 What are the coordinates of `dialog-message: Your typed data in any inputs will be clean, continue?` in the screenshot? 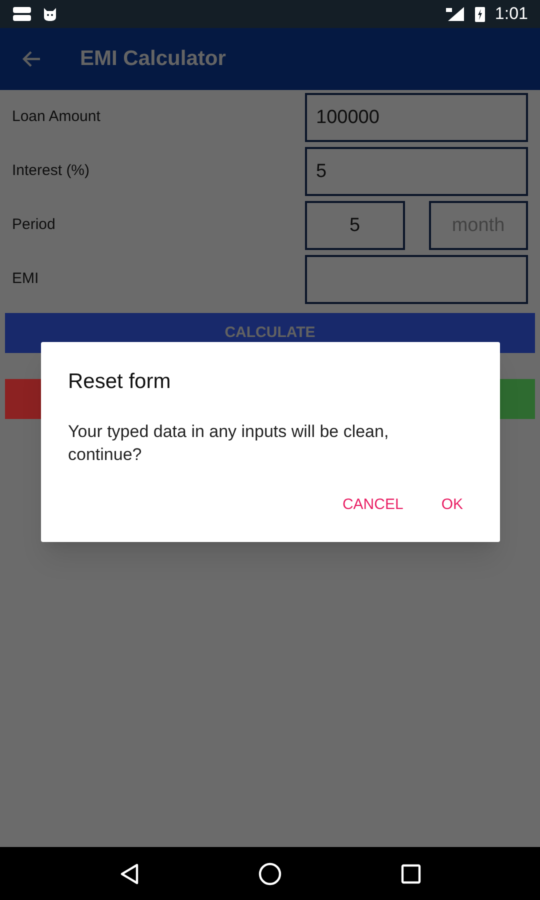 It's located at (229, 443).